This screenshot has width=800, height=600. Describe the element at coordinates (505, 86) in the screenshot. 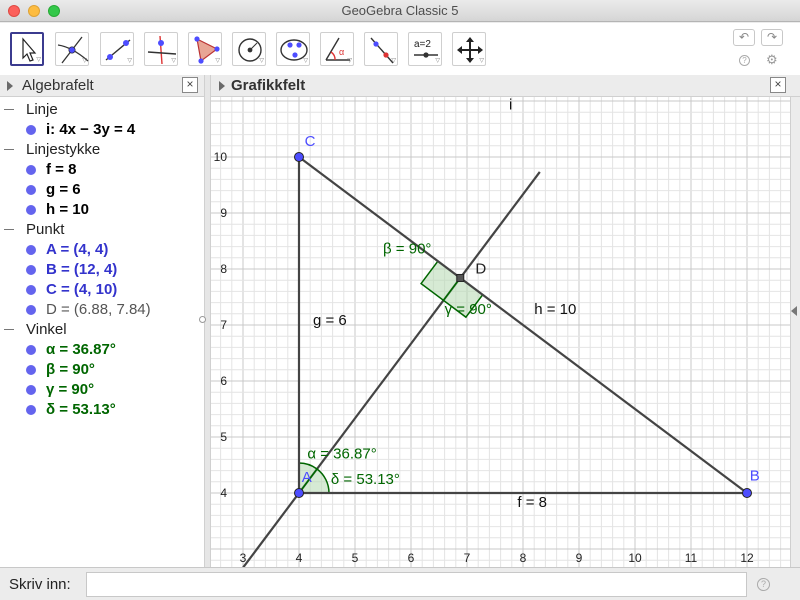

I see `graphics-view-header: Grafikkfelt ×` at that location.